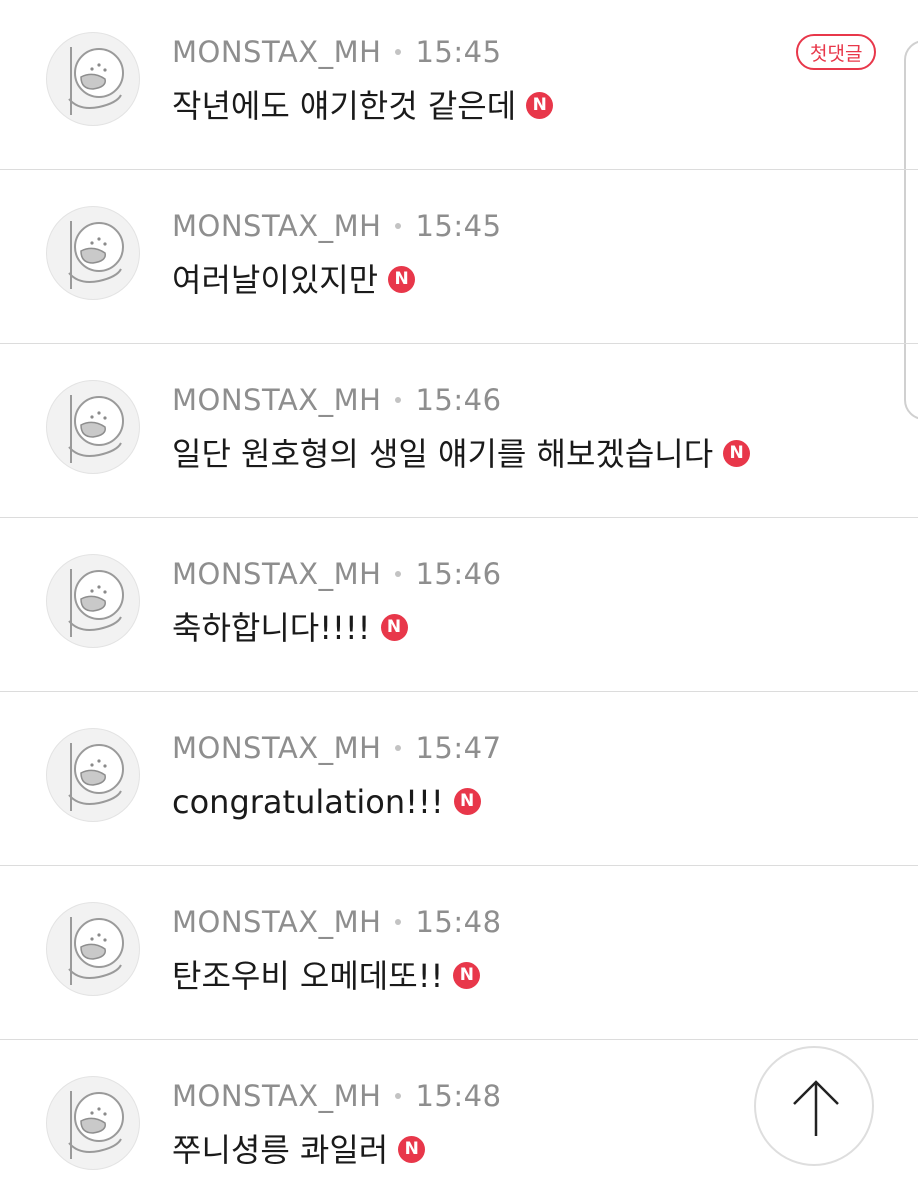 Image resolution: width=918 pixels, height=1200 pixels. I want to click on comment-body: 탄조우비 오메데또!! N, so click(326, 976).